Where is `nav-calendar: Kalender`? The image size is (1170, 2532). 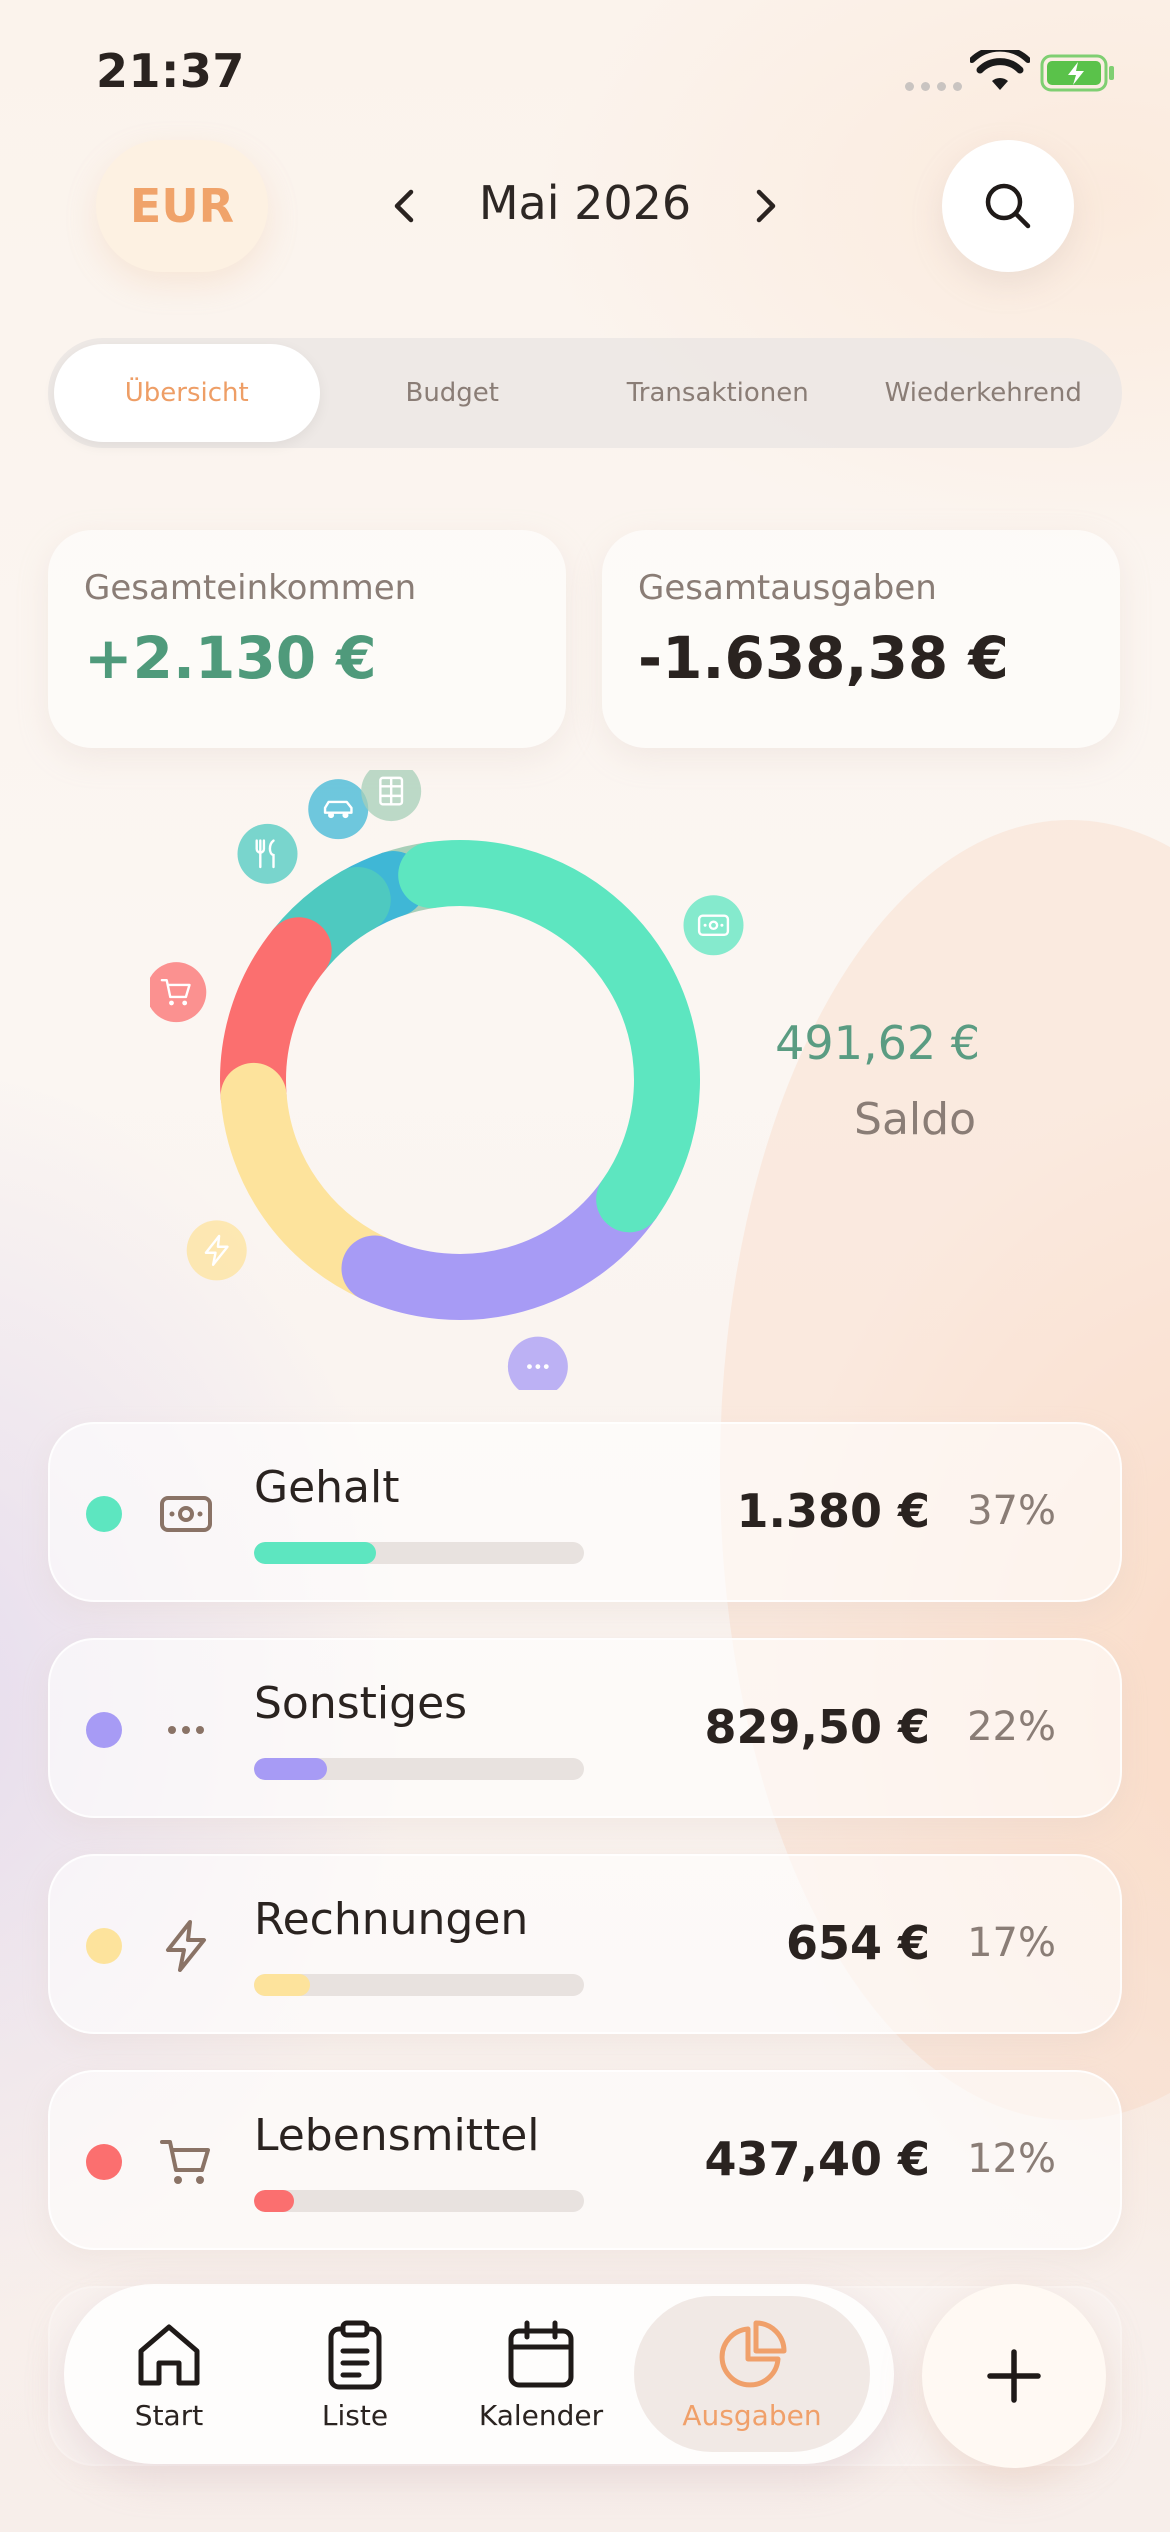 nav-calendar: Kalender is located at coordinates (541, 2374).